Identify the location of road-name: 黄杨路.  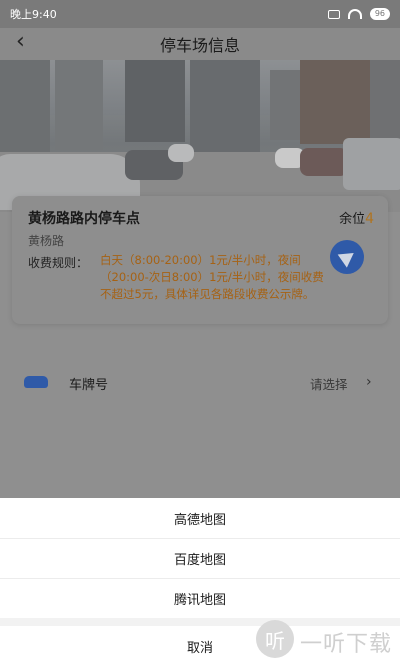
(46, 241).